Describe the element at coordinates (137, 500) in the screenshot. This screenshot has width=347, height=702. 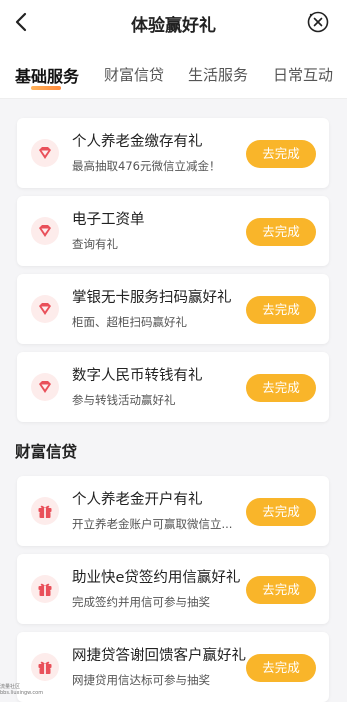
I see `task-title: 个人养老金开户有礼` at that location.